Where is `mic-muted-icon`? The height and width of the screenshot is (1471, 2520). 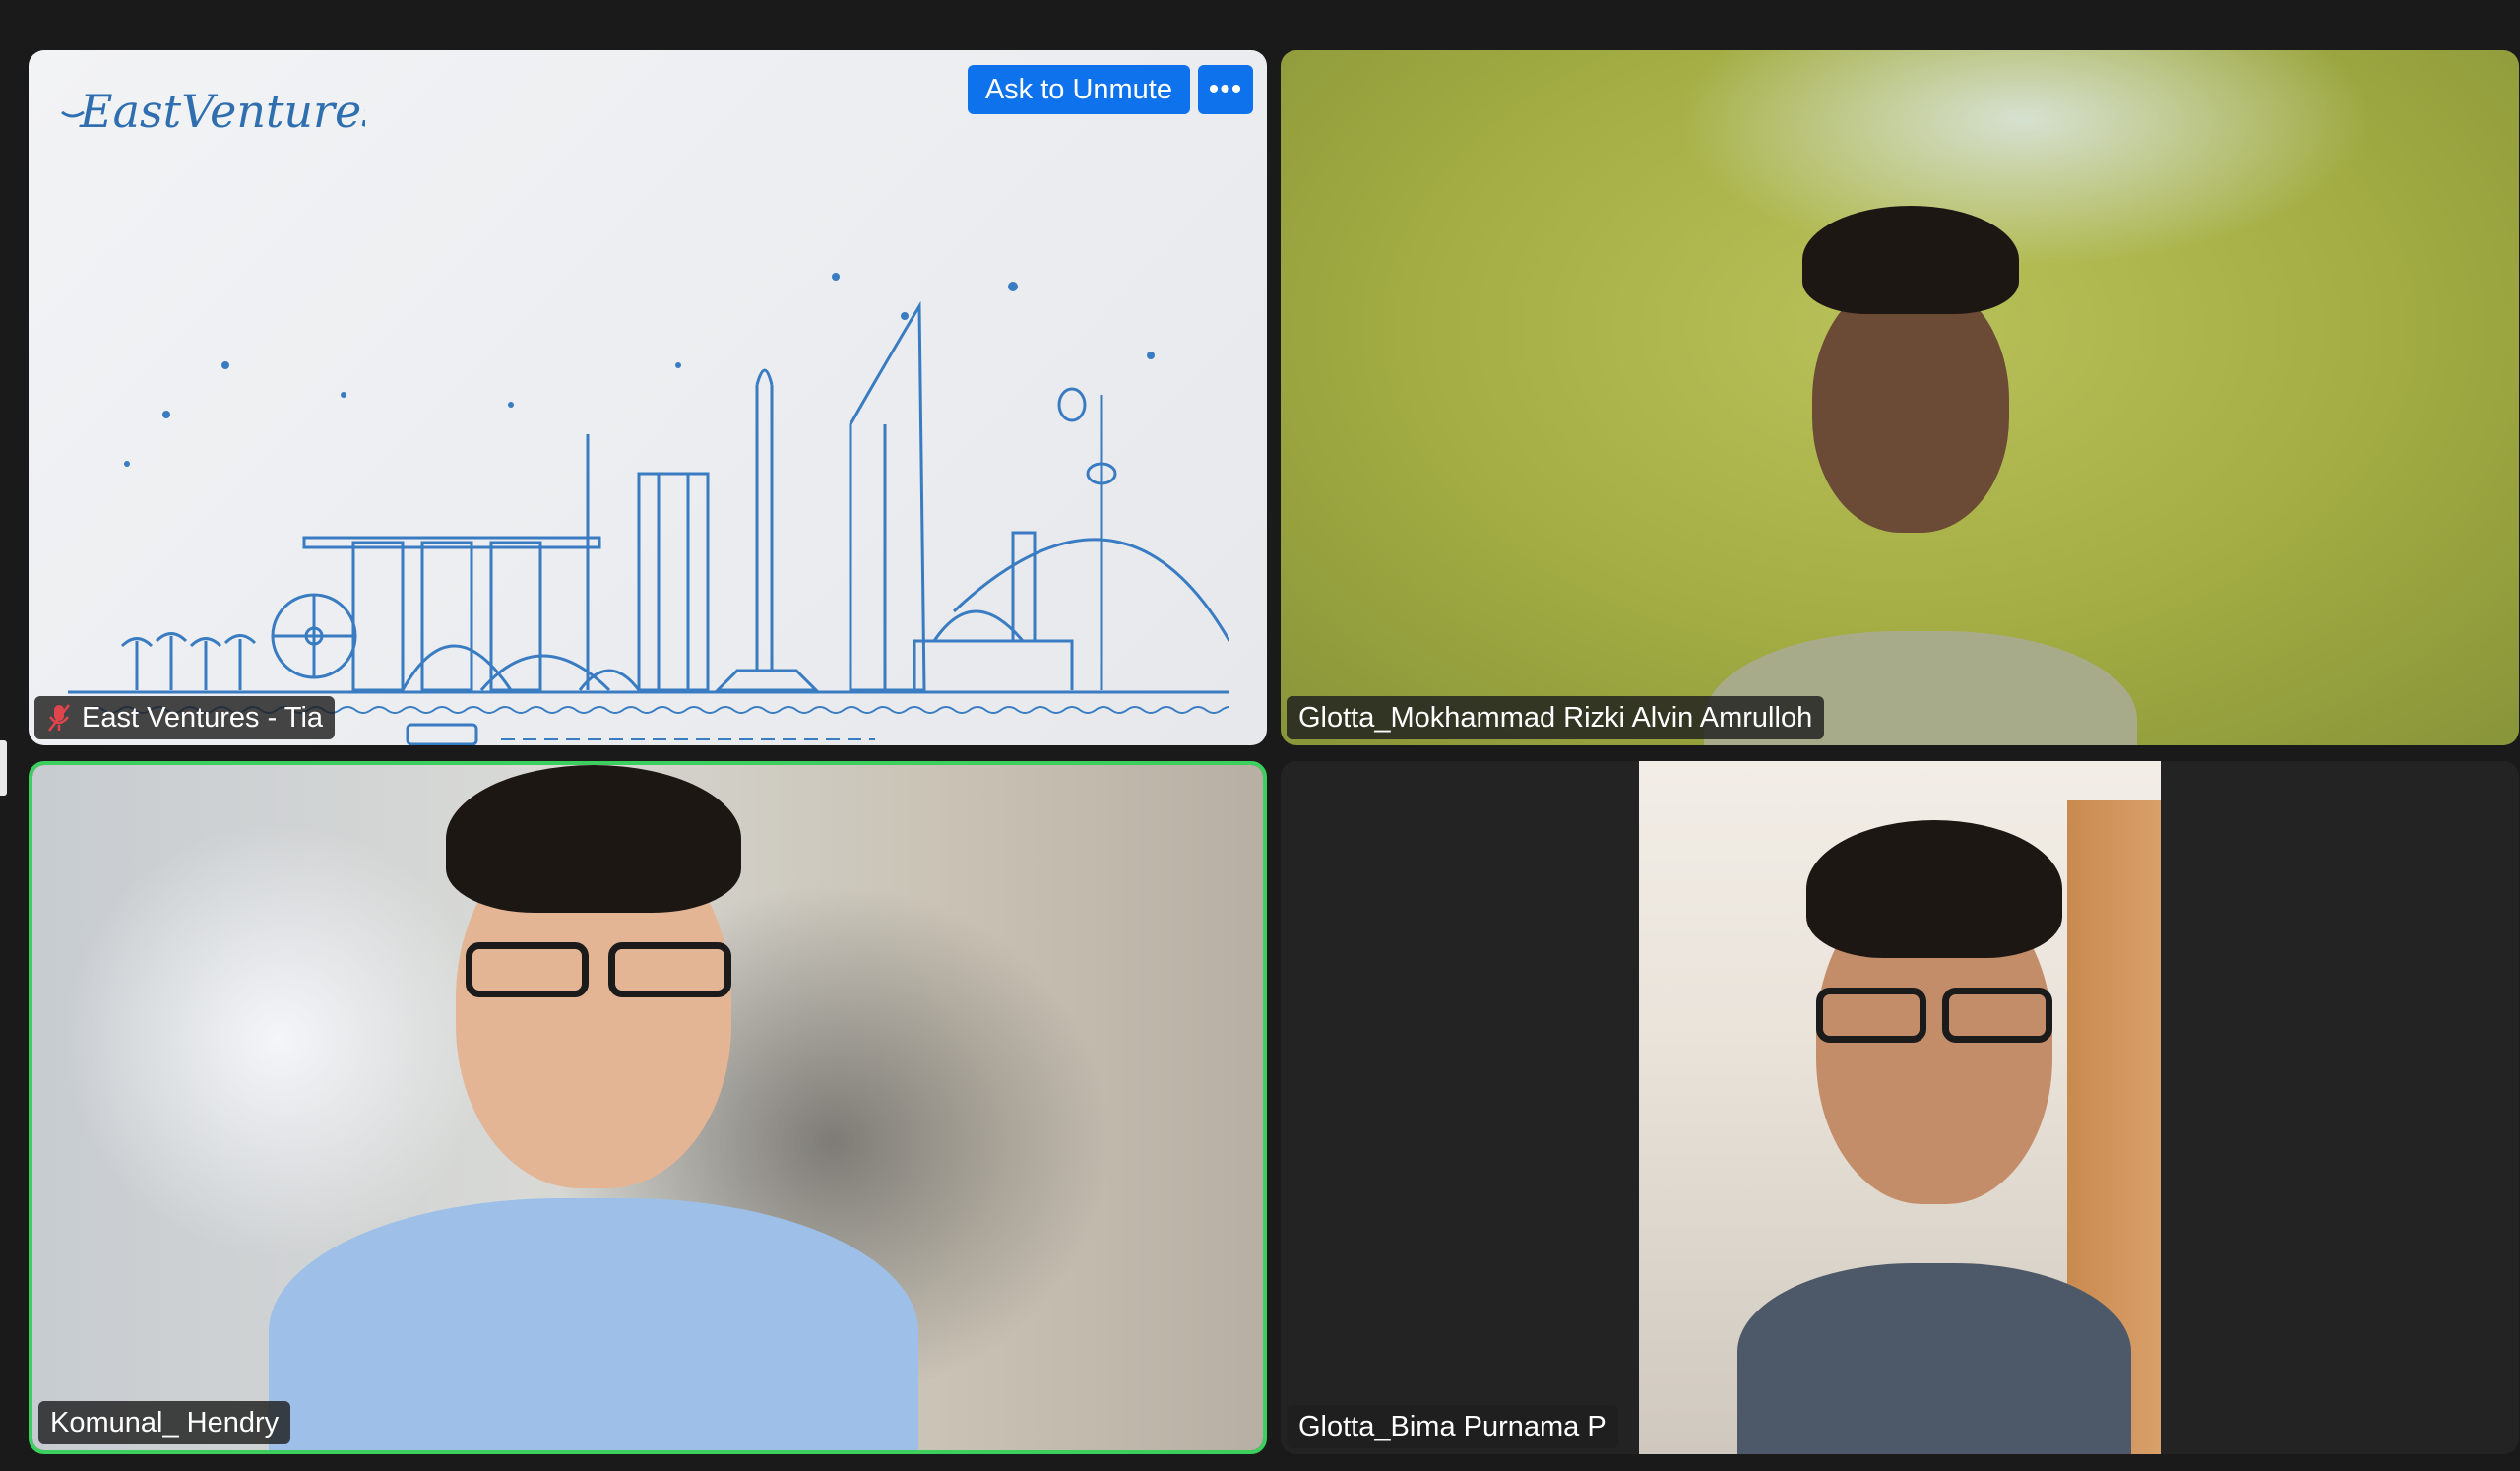 mic-muted-icon is located at coordinates (59, 718).